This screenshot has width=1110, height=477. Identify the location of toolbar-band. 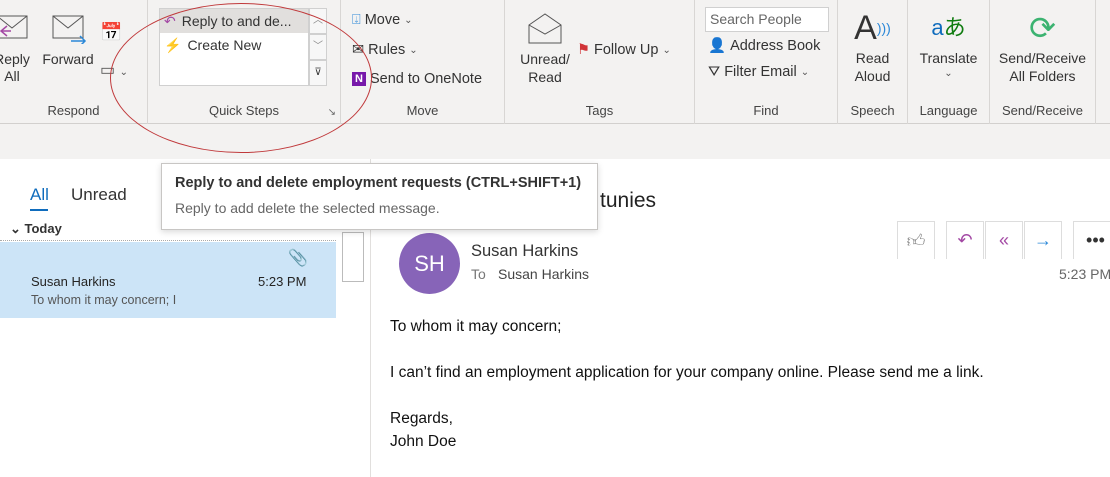
(555, 141).